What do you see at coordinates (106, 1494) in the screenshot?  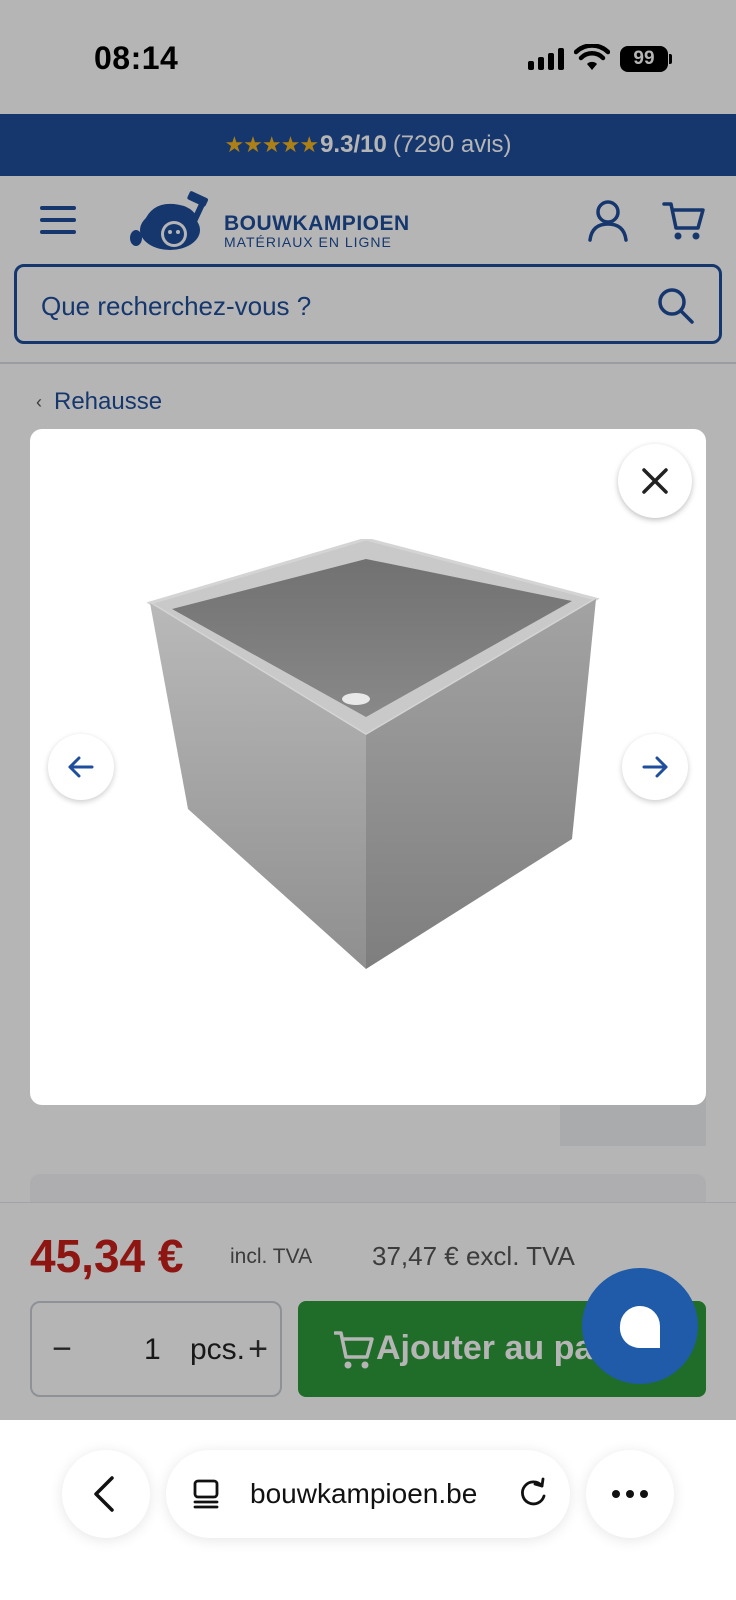 I see `back-icon` at bounding box center [106, 1494].